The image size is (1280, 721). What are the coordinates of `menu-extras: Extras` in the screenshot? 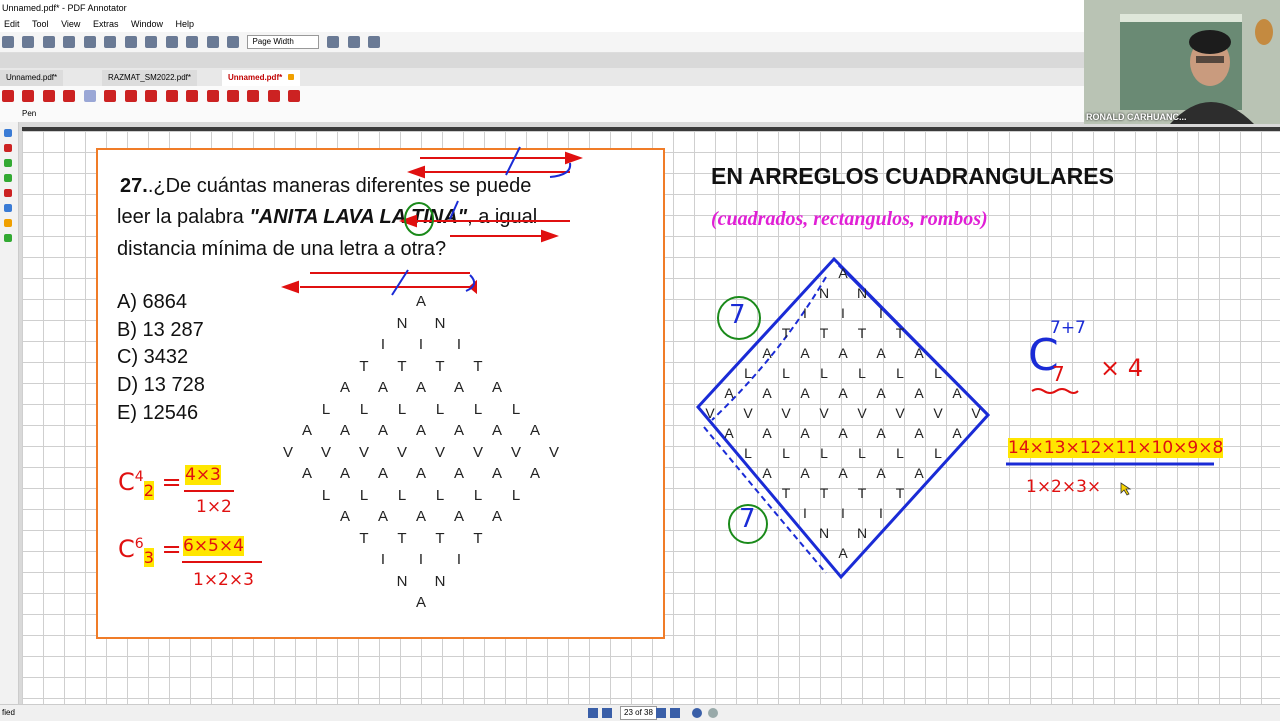 It's located at (106, 24).